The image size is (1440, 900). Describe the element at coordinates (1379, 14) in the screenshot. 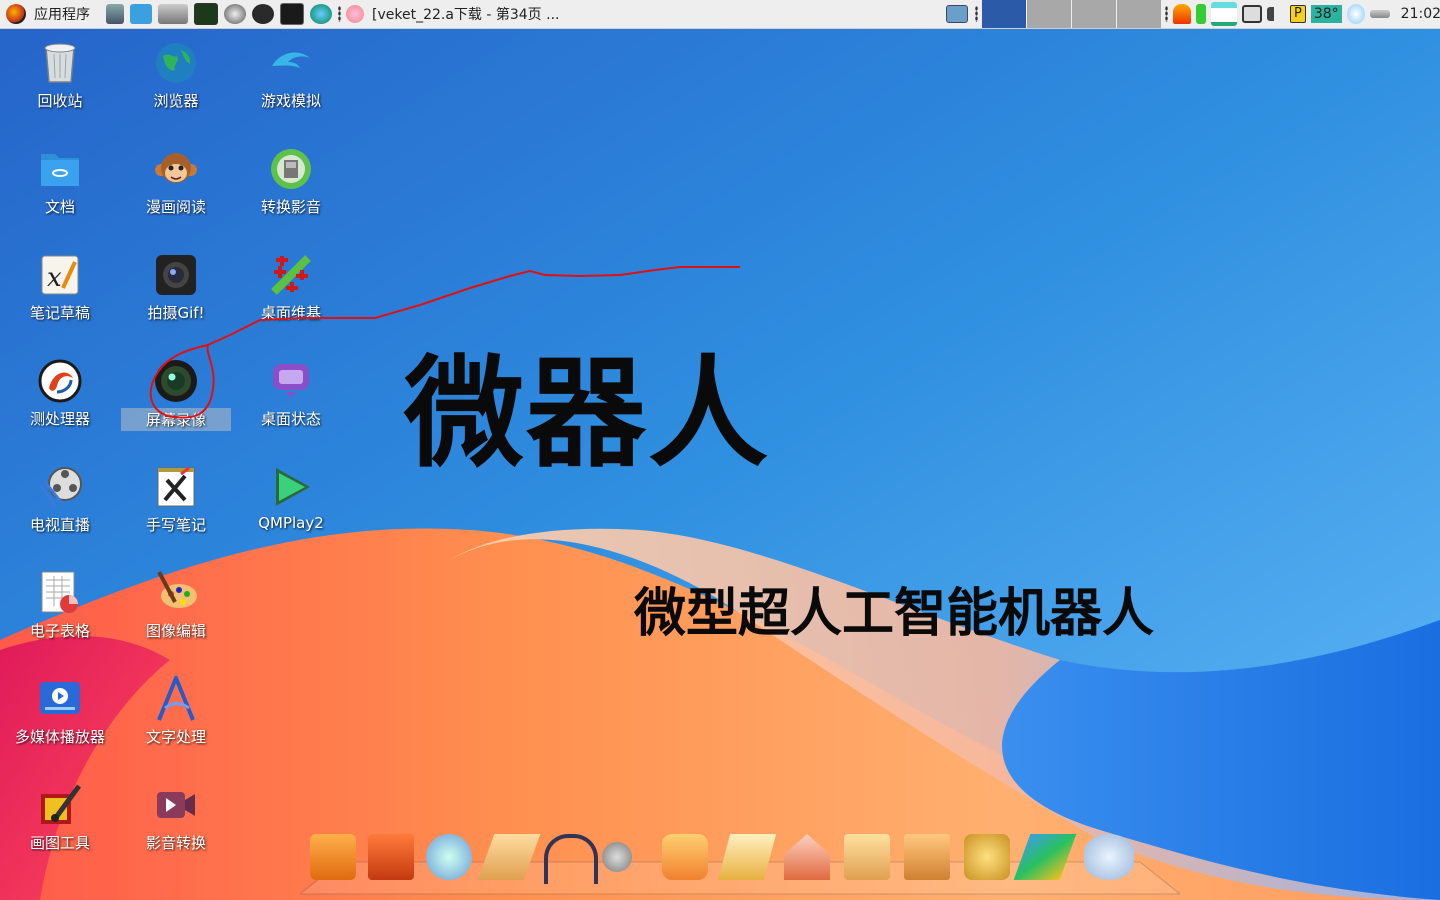

I see `drive-icon` at that location.